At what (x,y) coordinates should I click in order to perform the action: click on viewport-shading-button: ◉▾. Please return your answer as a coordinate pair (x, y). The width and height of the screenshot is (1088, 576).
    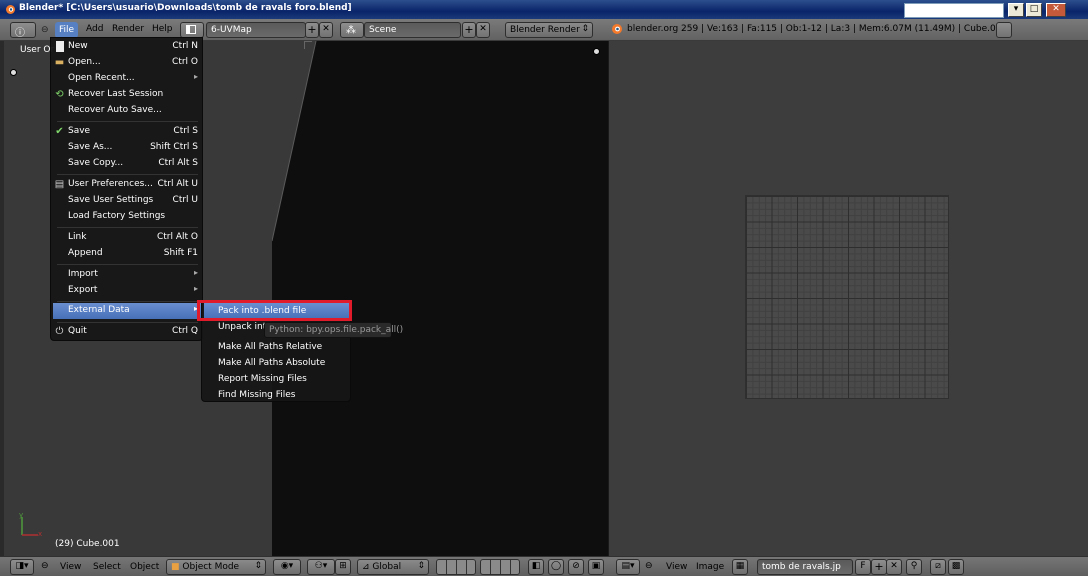
    Looking at the image, I should click on (287, 567).